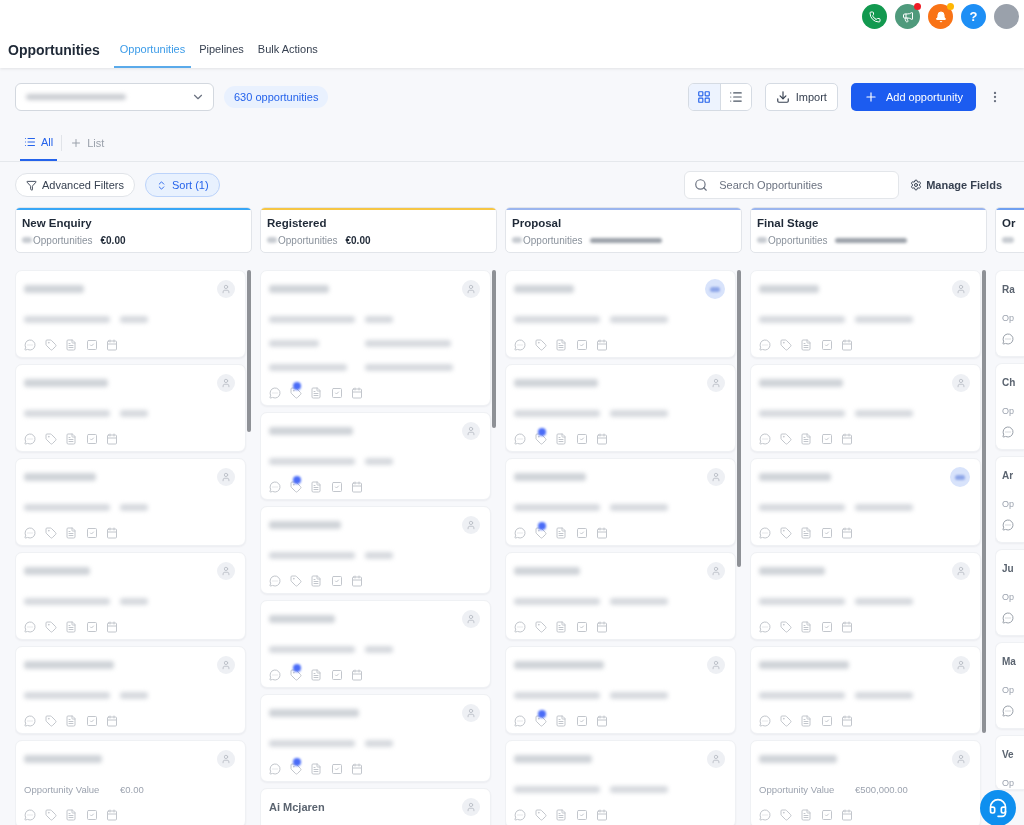 This screenshot has width=1024, height=825. What do you see at coordinates (1006, 16) in the screenshot?
I see `user-avatar` at bounding box center [1006, 16].